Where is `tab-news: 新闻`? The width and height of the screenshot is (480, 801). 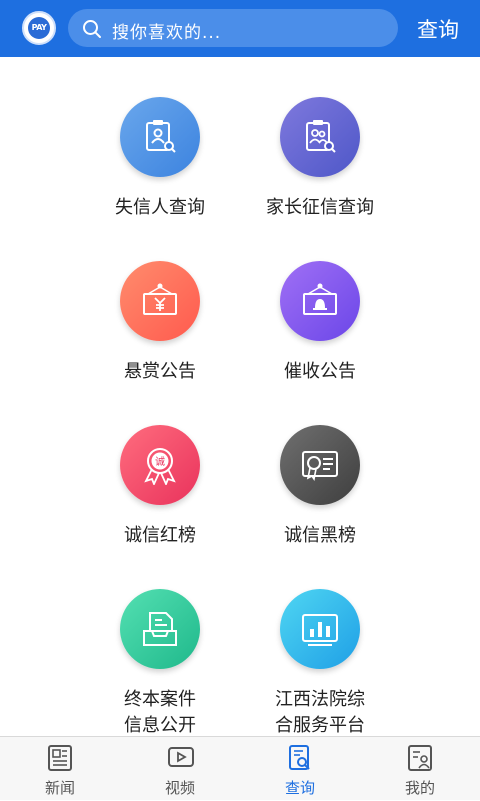 tab-news: 新闻 is located at coordinates (60, 769).